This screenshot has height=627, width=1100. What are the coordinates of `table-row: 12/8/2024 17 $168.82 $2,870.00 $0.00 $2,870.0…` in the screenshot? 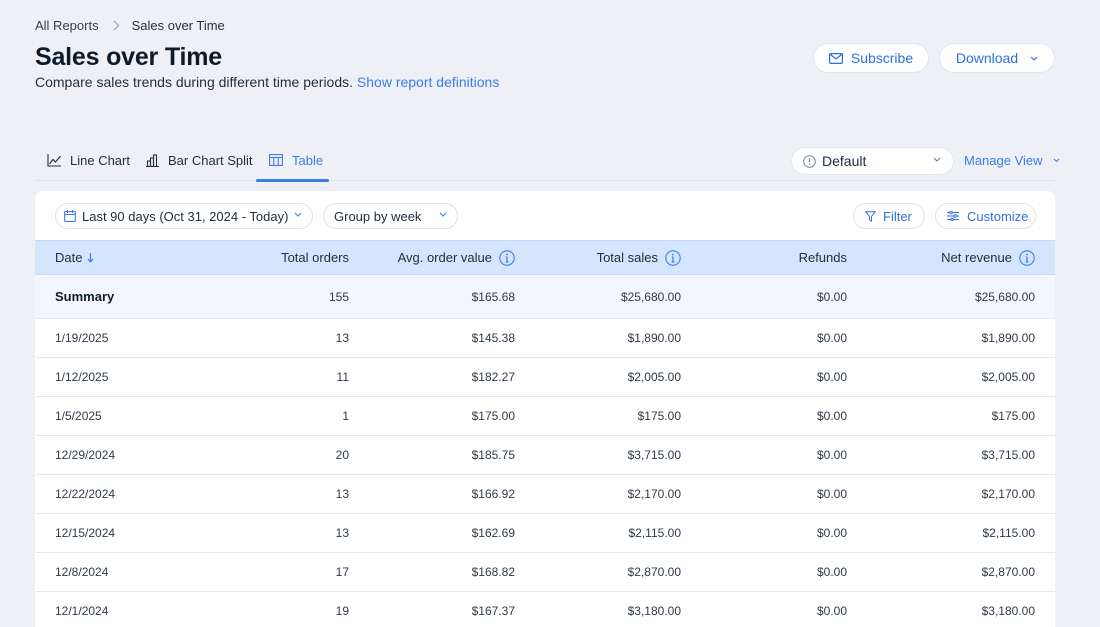 It's located at (545, 572).